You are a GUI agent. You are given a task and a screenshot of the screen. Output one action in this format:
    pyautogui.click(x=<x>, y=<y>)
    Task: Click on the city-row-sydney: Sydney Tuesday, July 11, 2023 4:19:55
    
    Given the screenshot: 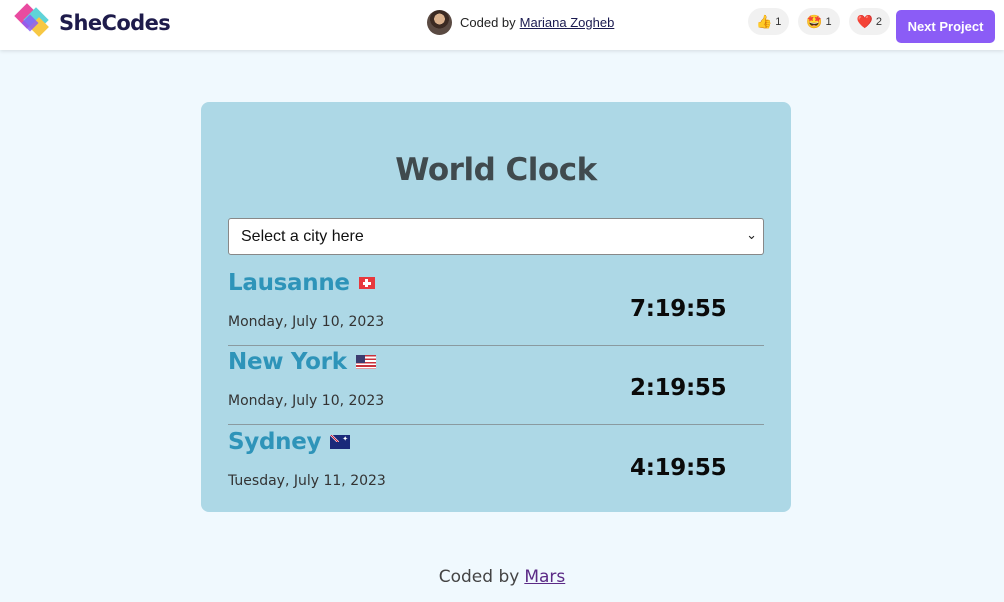 What is the action you would take?
    pyautogui.click(x=496, y=464)
    